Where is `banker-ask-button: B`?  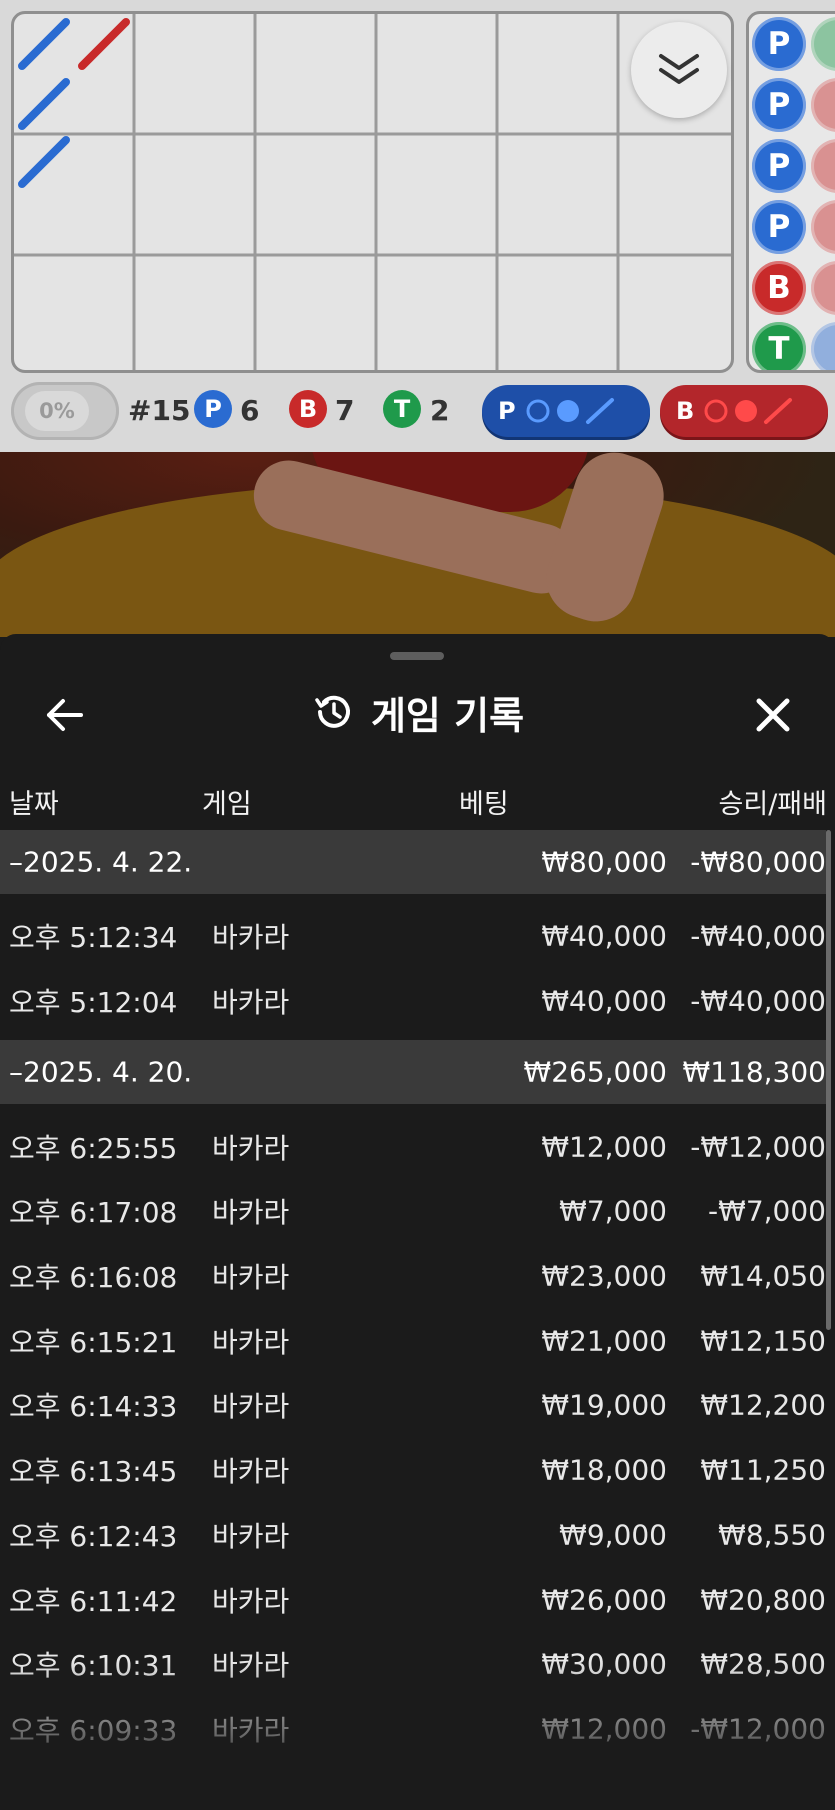
banker-ask-button: B is located at coordinates (744, 411).